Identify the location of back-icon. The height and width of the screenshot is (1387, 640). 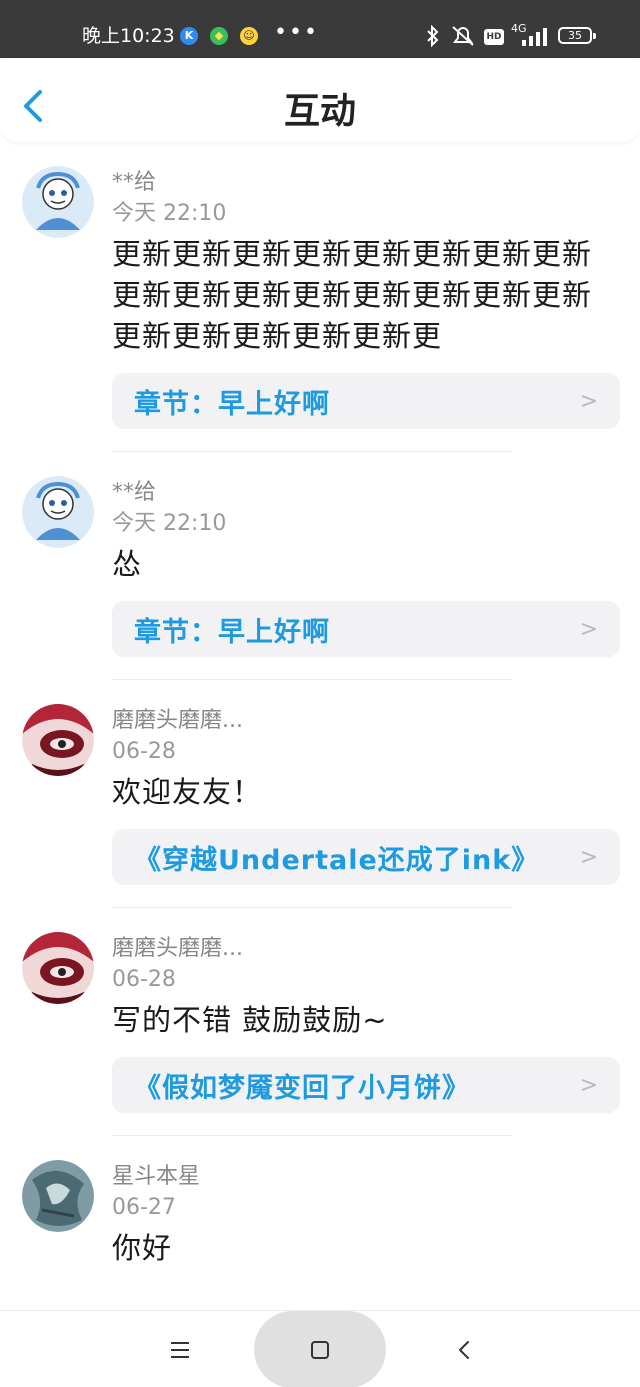
(464, 1349).